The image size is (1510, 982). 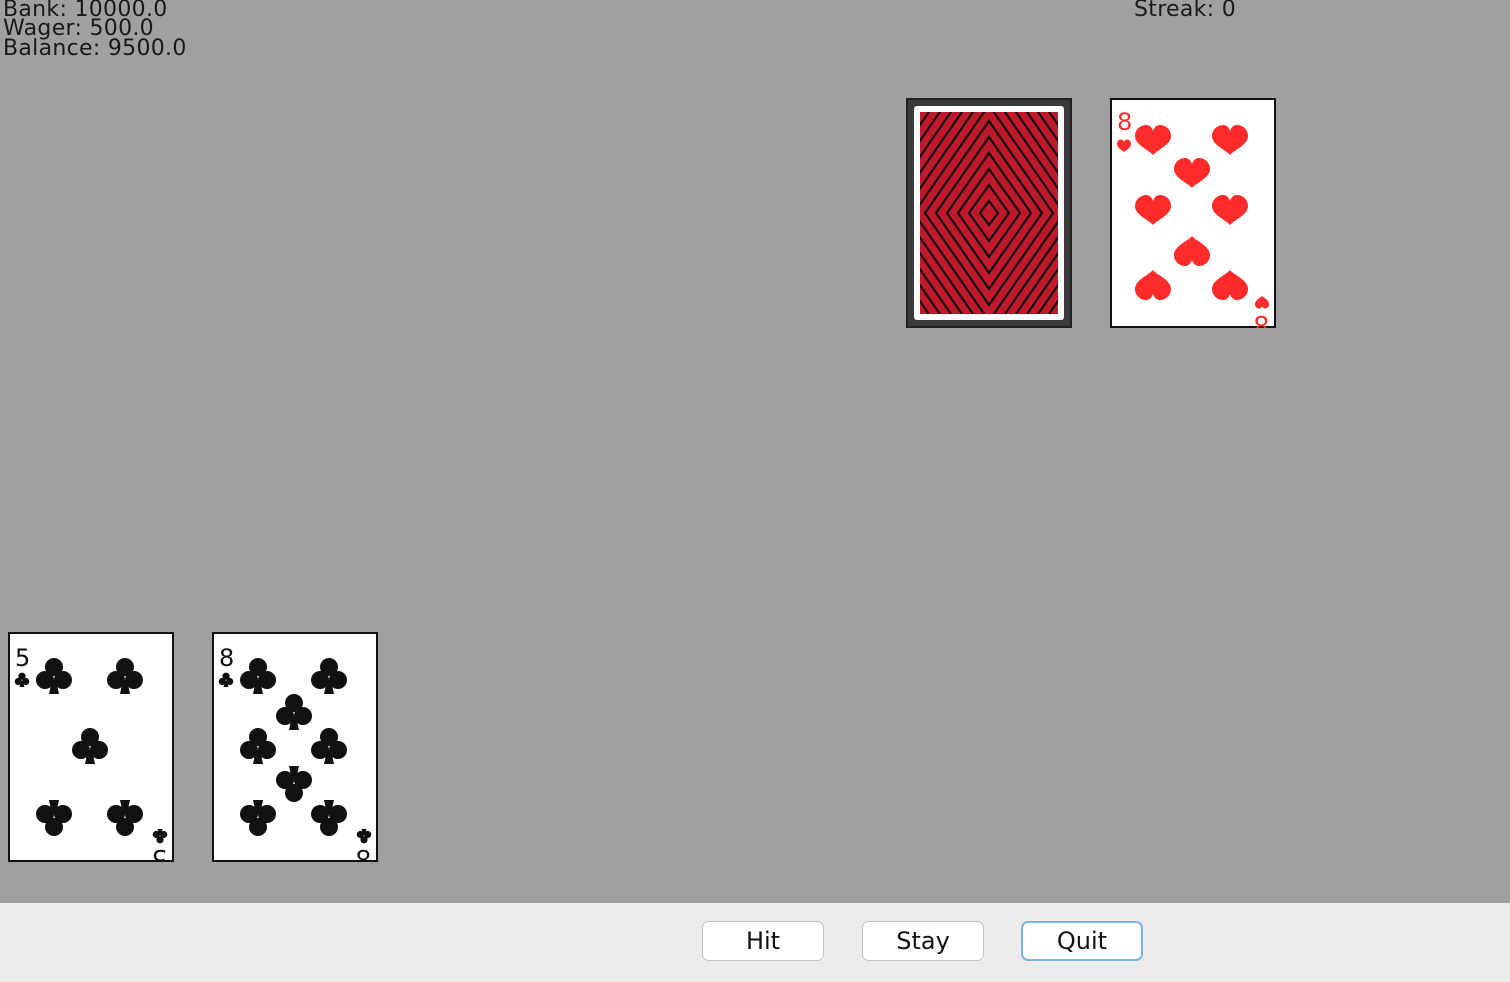 I want to click on streak-label: Streak: 0, so click(x=1185, y=11).